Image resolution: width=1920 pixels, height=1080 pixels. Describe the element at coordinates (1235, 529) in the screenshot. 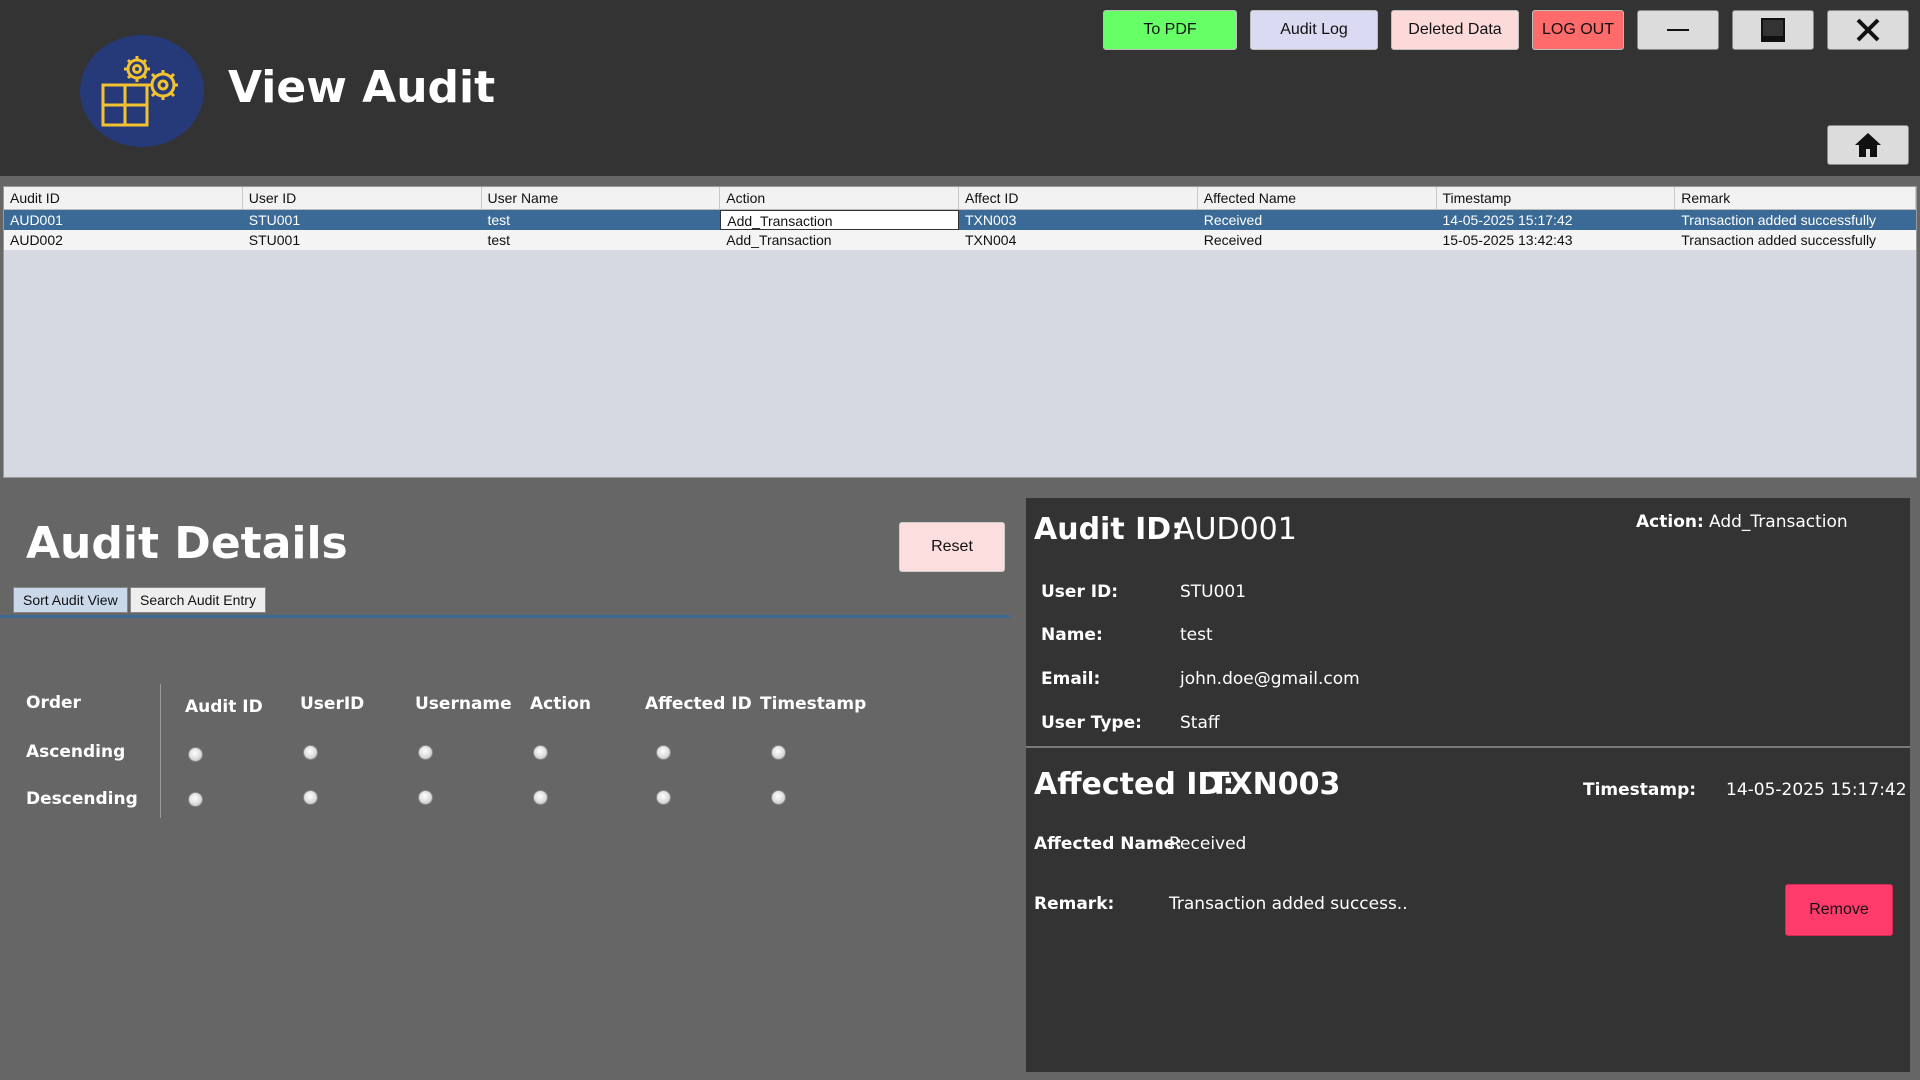

I see `audit-id-value: AUD001` at that location.